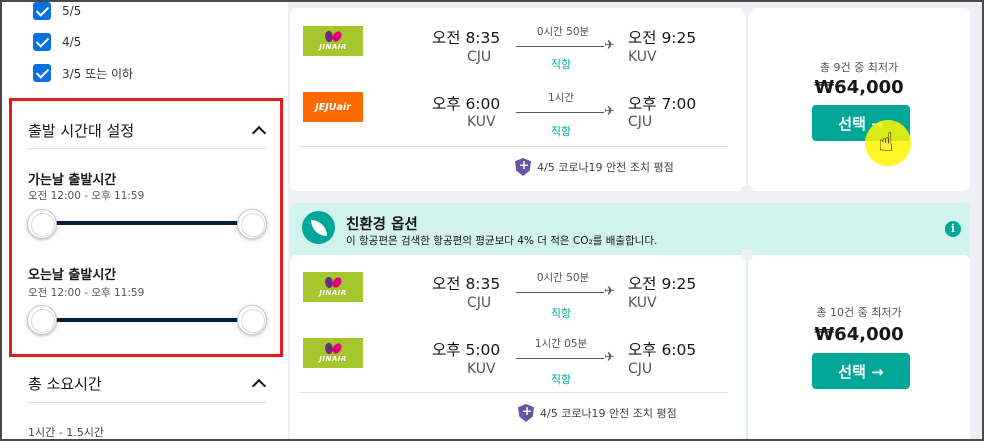  I want to click on duration-header: 총 소요시간, so click(148, 383).